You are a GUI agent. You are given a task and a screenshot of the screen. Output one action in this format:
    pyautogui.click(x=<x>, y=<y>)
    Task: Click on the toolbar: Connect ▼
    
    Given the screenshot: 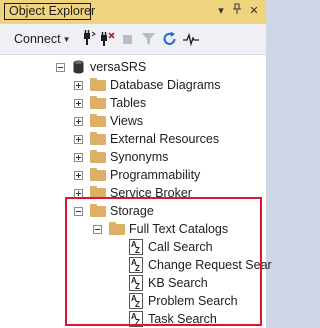 What is the action you would take?
    pyautogui.click(x=133, y=39)
    